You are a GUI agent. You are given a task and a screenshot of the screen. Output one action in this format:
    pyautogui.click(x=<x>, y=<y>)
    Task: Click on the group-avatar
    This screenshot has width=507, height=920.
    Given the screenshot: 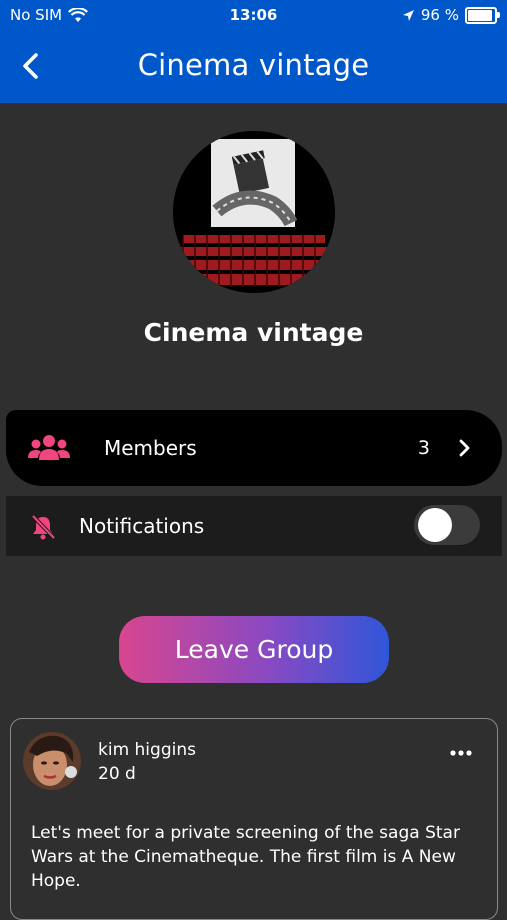 What is the action you would take?
    pyautogui.click(x=254, y=212)
    